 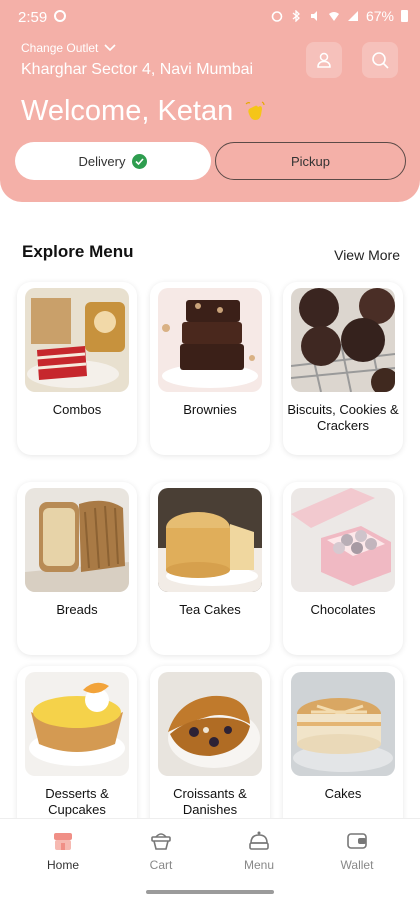 What do you see at coordinates (210, 801) in the screenshot?
I see `category-label: Croissants & Danishes` at bounding box center [210, 801].